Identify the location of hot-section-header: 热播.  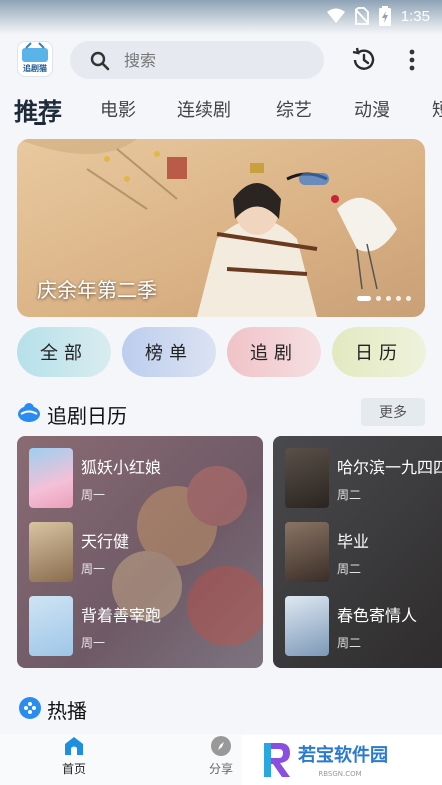
(221, 708).